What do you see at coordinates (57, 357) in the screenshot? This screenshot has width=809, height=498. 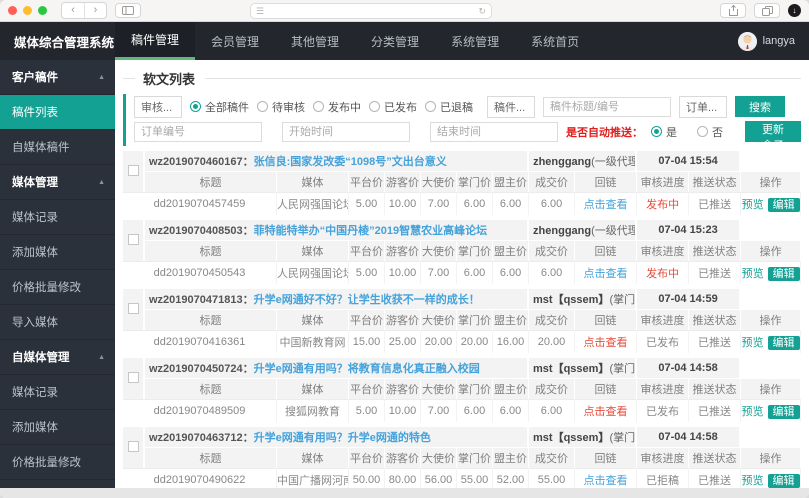 I see `sidebar-group-selfmedia-mgmt: 自媒体管理 ▲` at bounding box center [57, 357].